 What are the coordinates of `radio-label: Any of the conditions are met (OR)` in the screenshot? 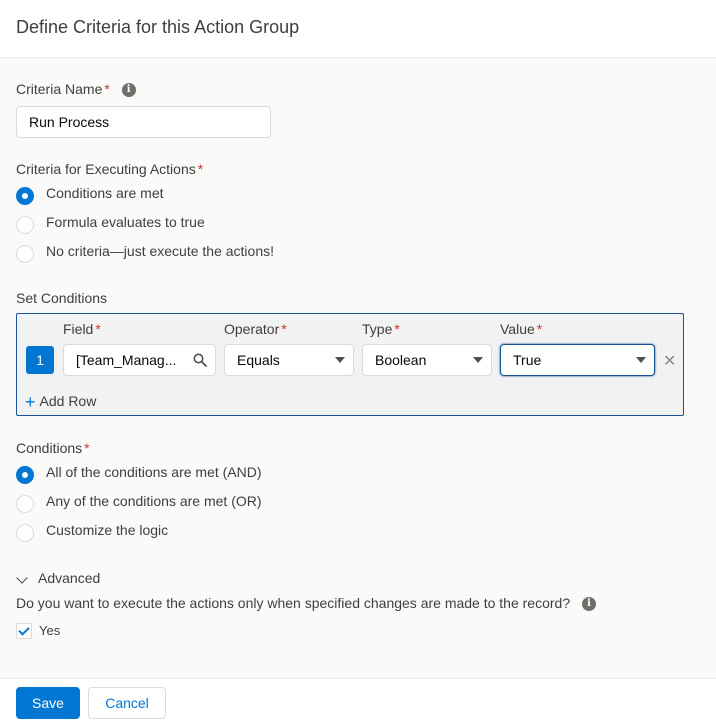 It's located at (154, 501).